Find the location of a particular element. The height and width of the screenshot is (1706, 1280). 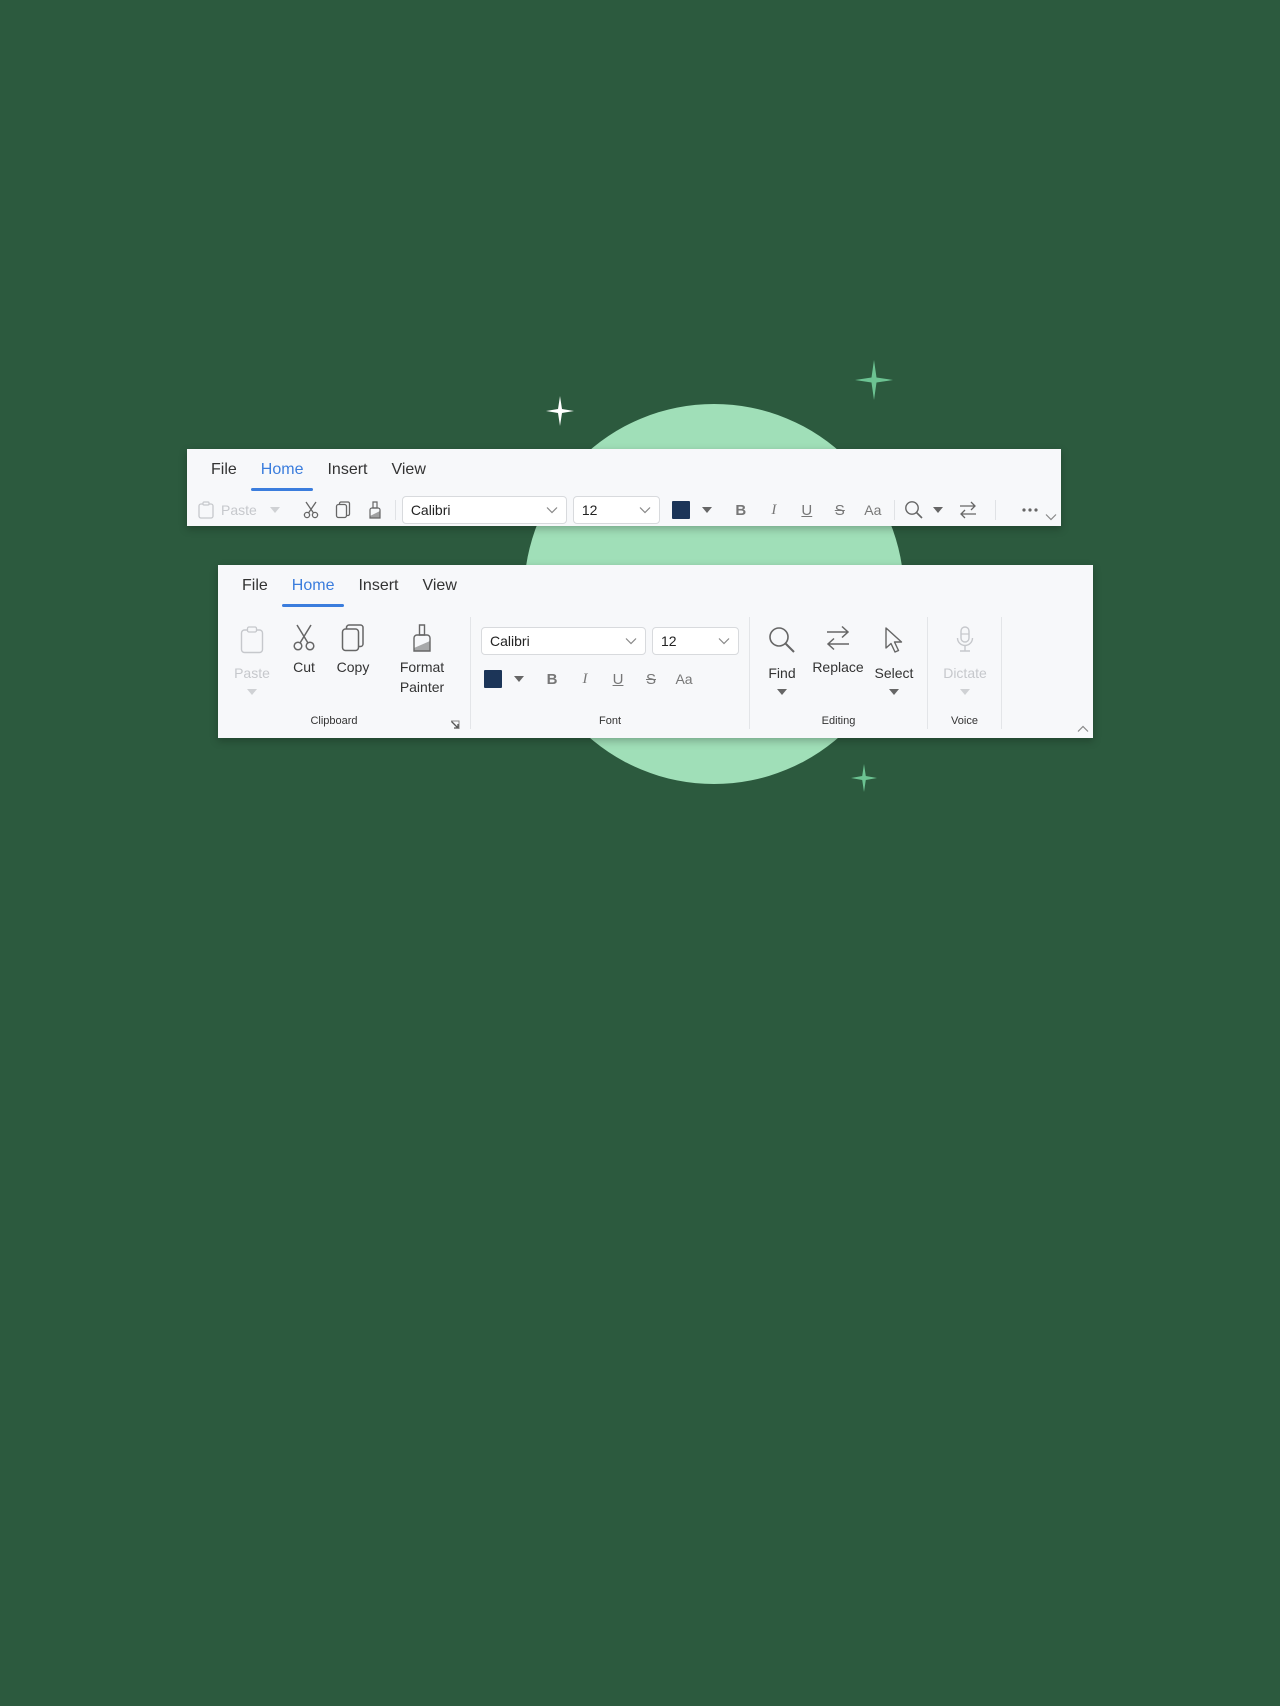

dictate-label: Dictate is located at coordinates (965, 673).